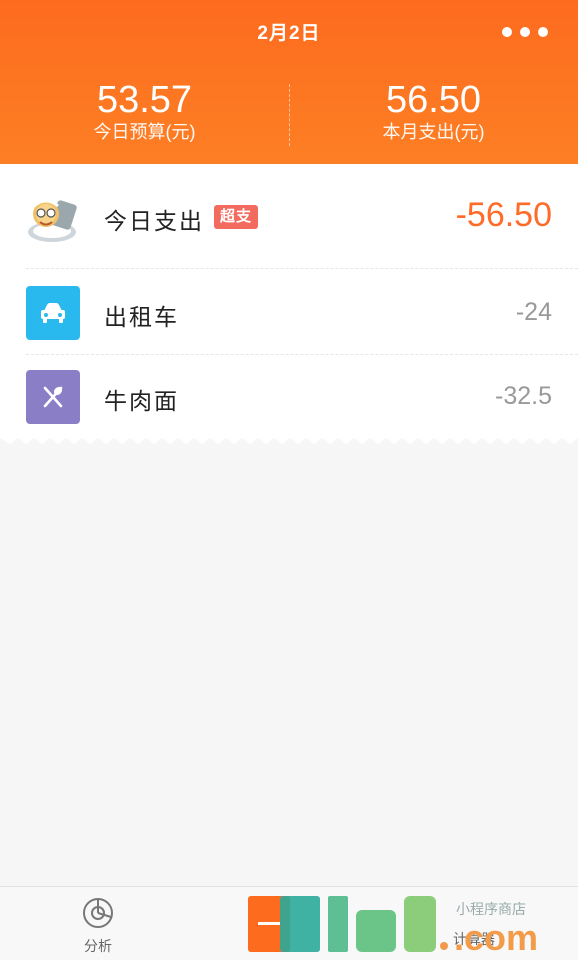 Image resolution: width=578 pixels, height=960 pixels. I want to click on utensils-icon, so click(53, 397).